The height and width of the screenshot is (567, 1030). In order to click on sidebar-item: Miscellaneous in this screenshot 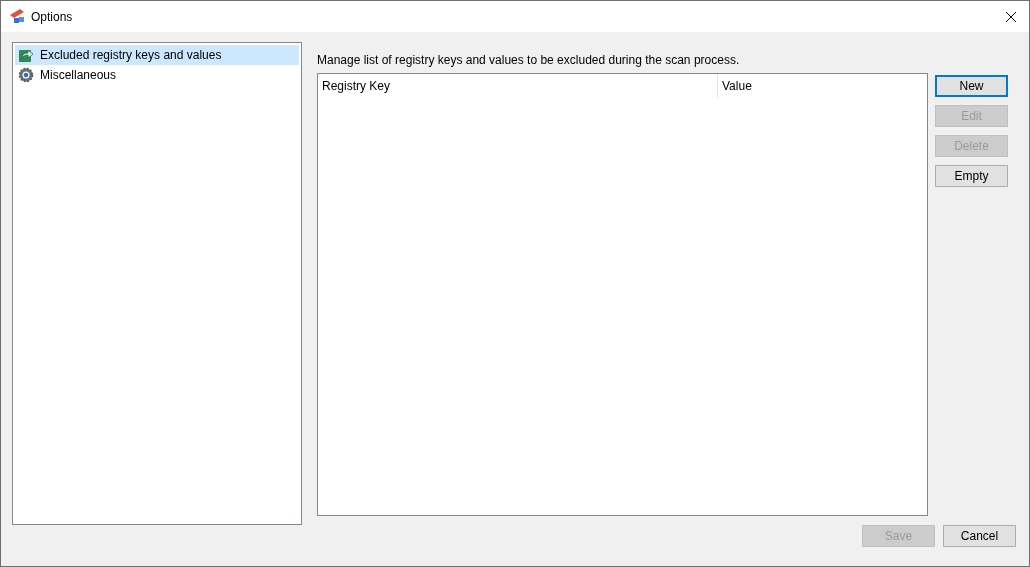, I will do `click(157, 75)`.